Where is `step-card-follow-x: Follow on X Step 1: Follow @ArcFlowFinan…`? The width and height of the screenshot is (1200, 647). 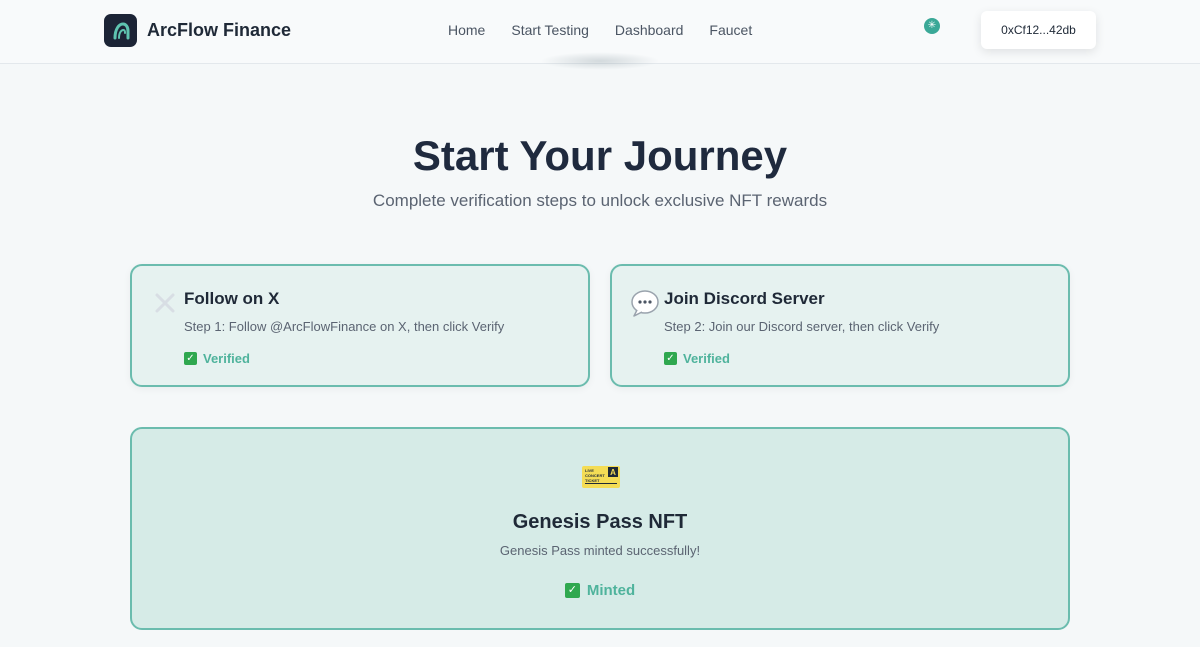
step-card-follow-x: Follow on X Step 1: Follow @ArcFlowFinan… is located at coordinates (360, 325).